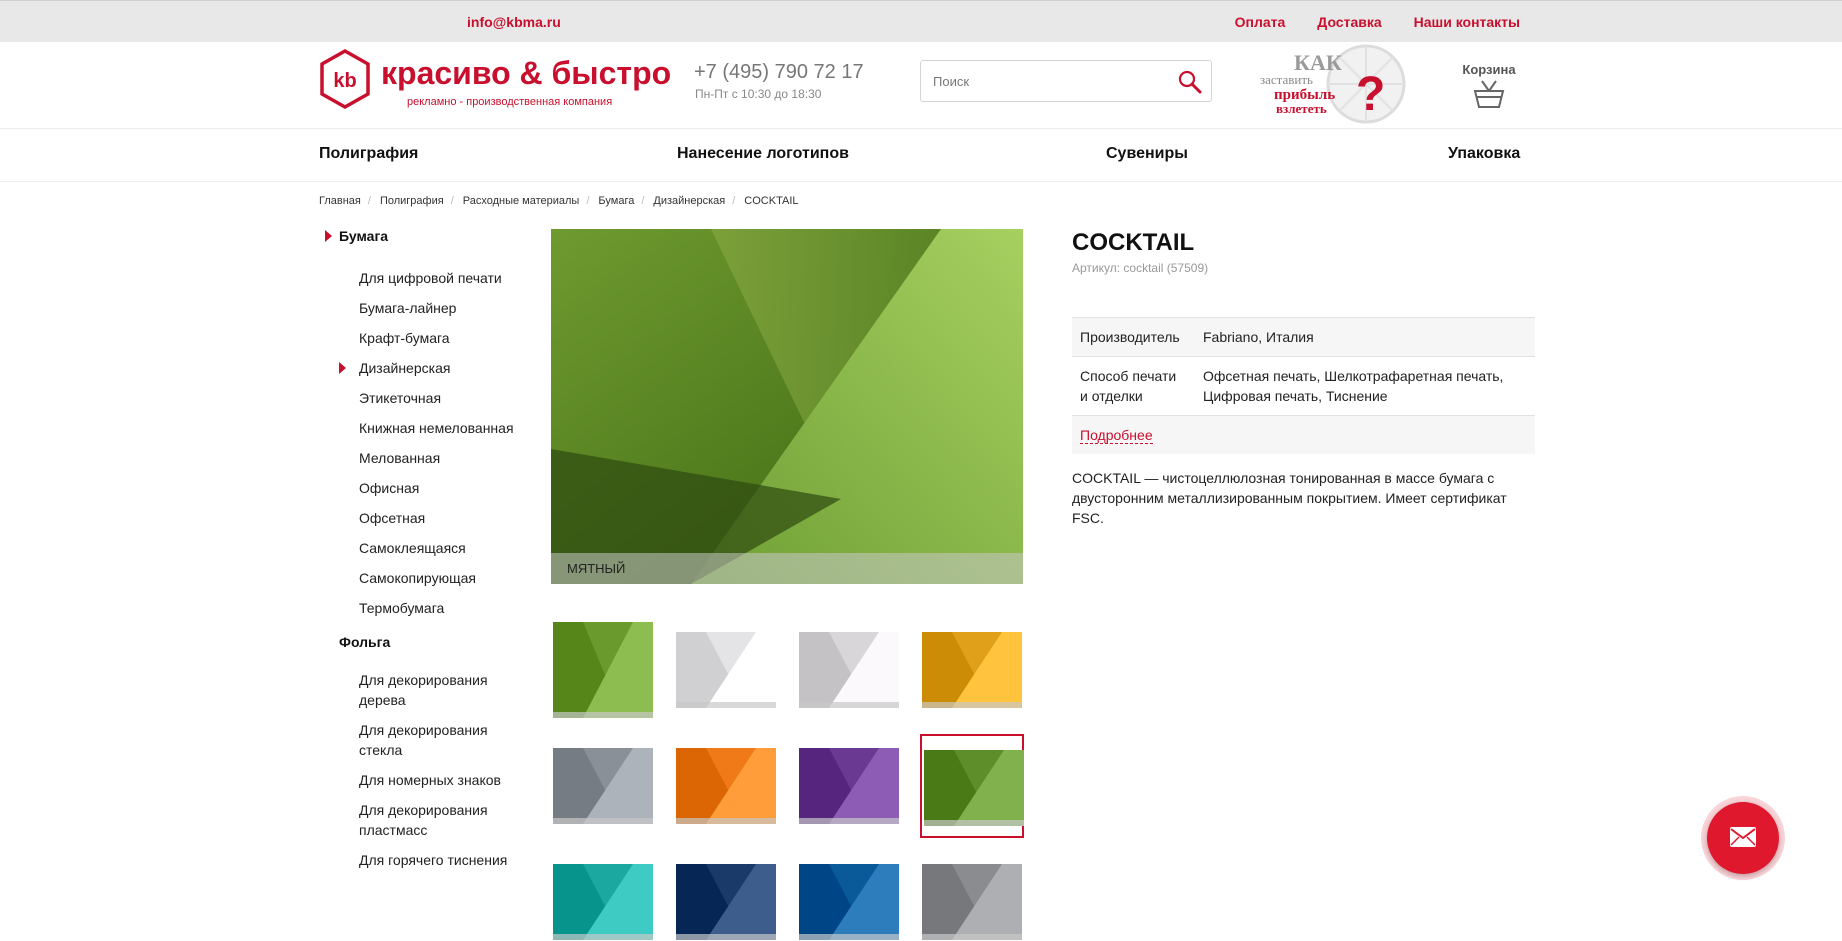 This screenshot has width=1842, height=941. I want to click on sidebar-item: Для цифровой печати, so click(419, 278).